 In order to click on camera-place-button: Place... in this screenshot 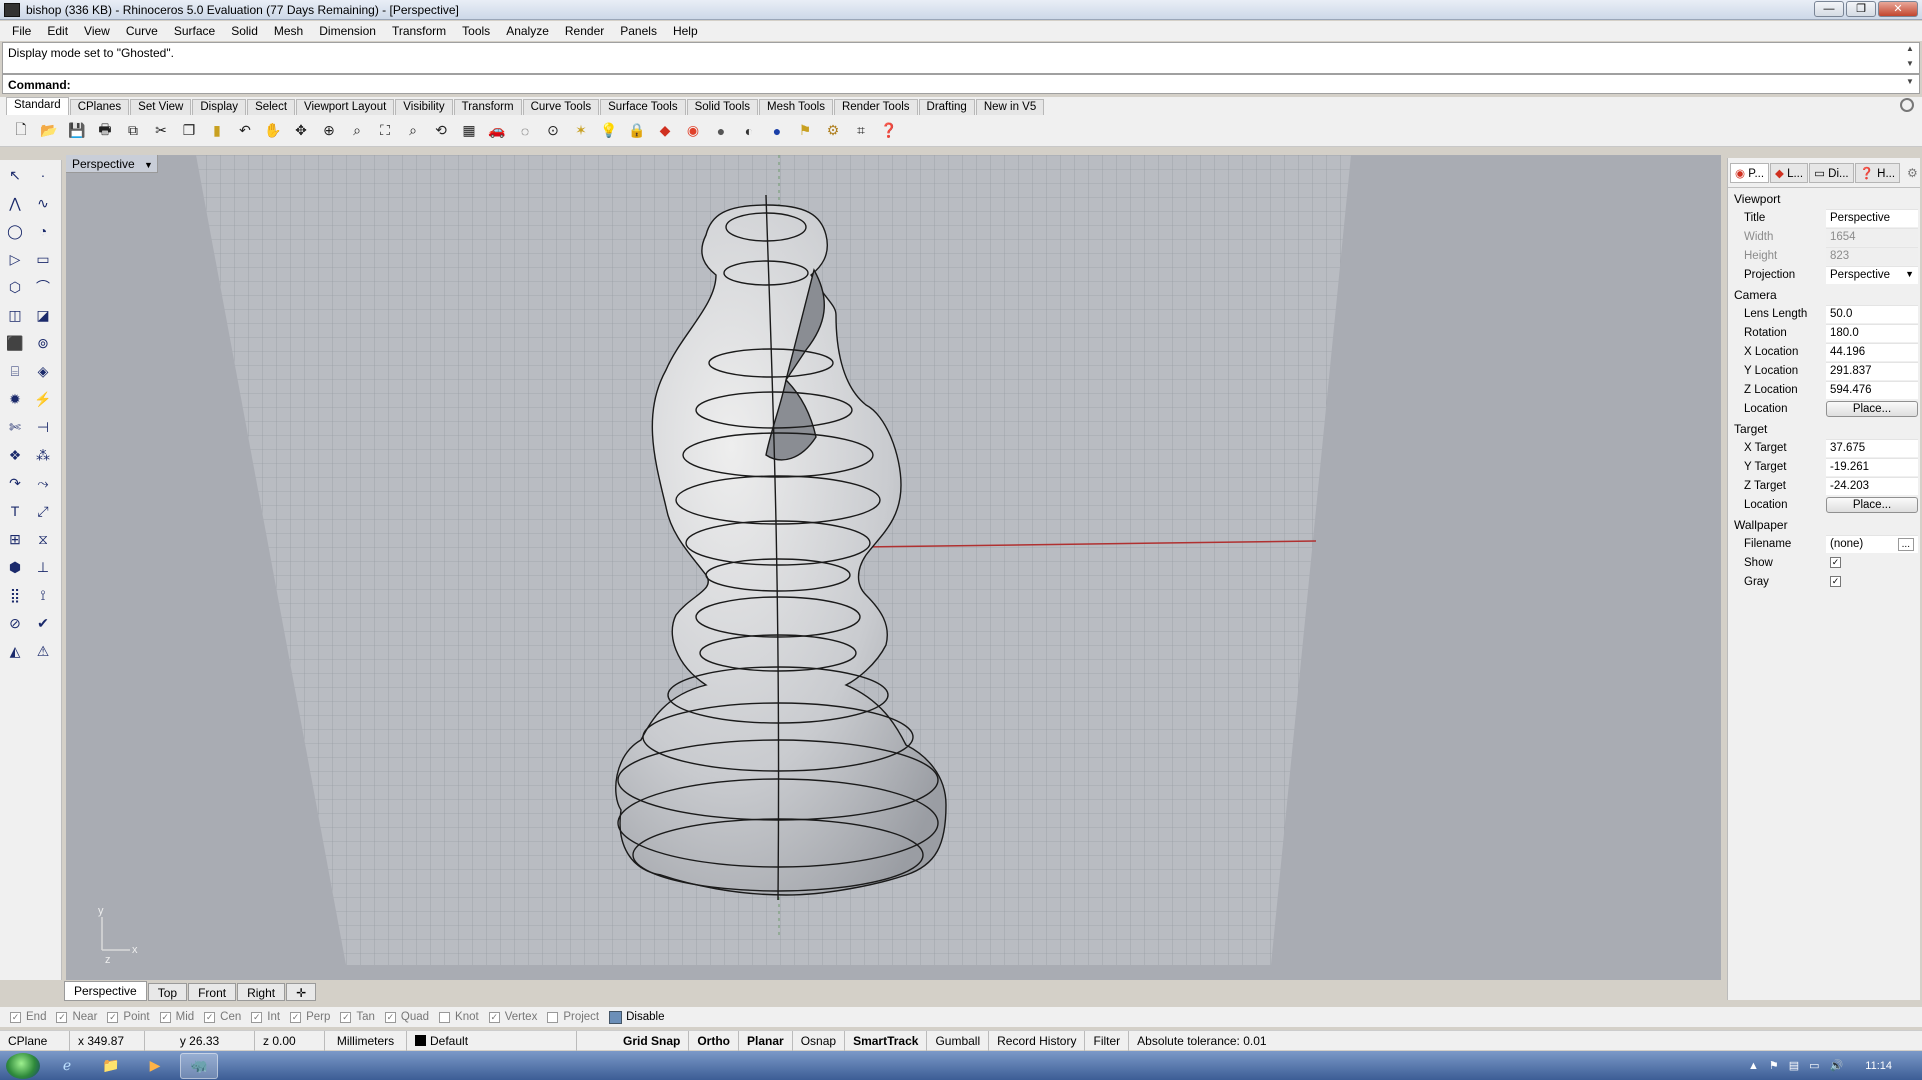, I will do `click(1872, 408)`.